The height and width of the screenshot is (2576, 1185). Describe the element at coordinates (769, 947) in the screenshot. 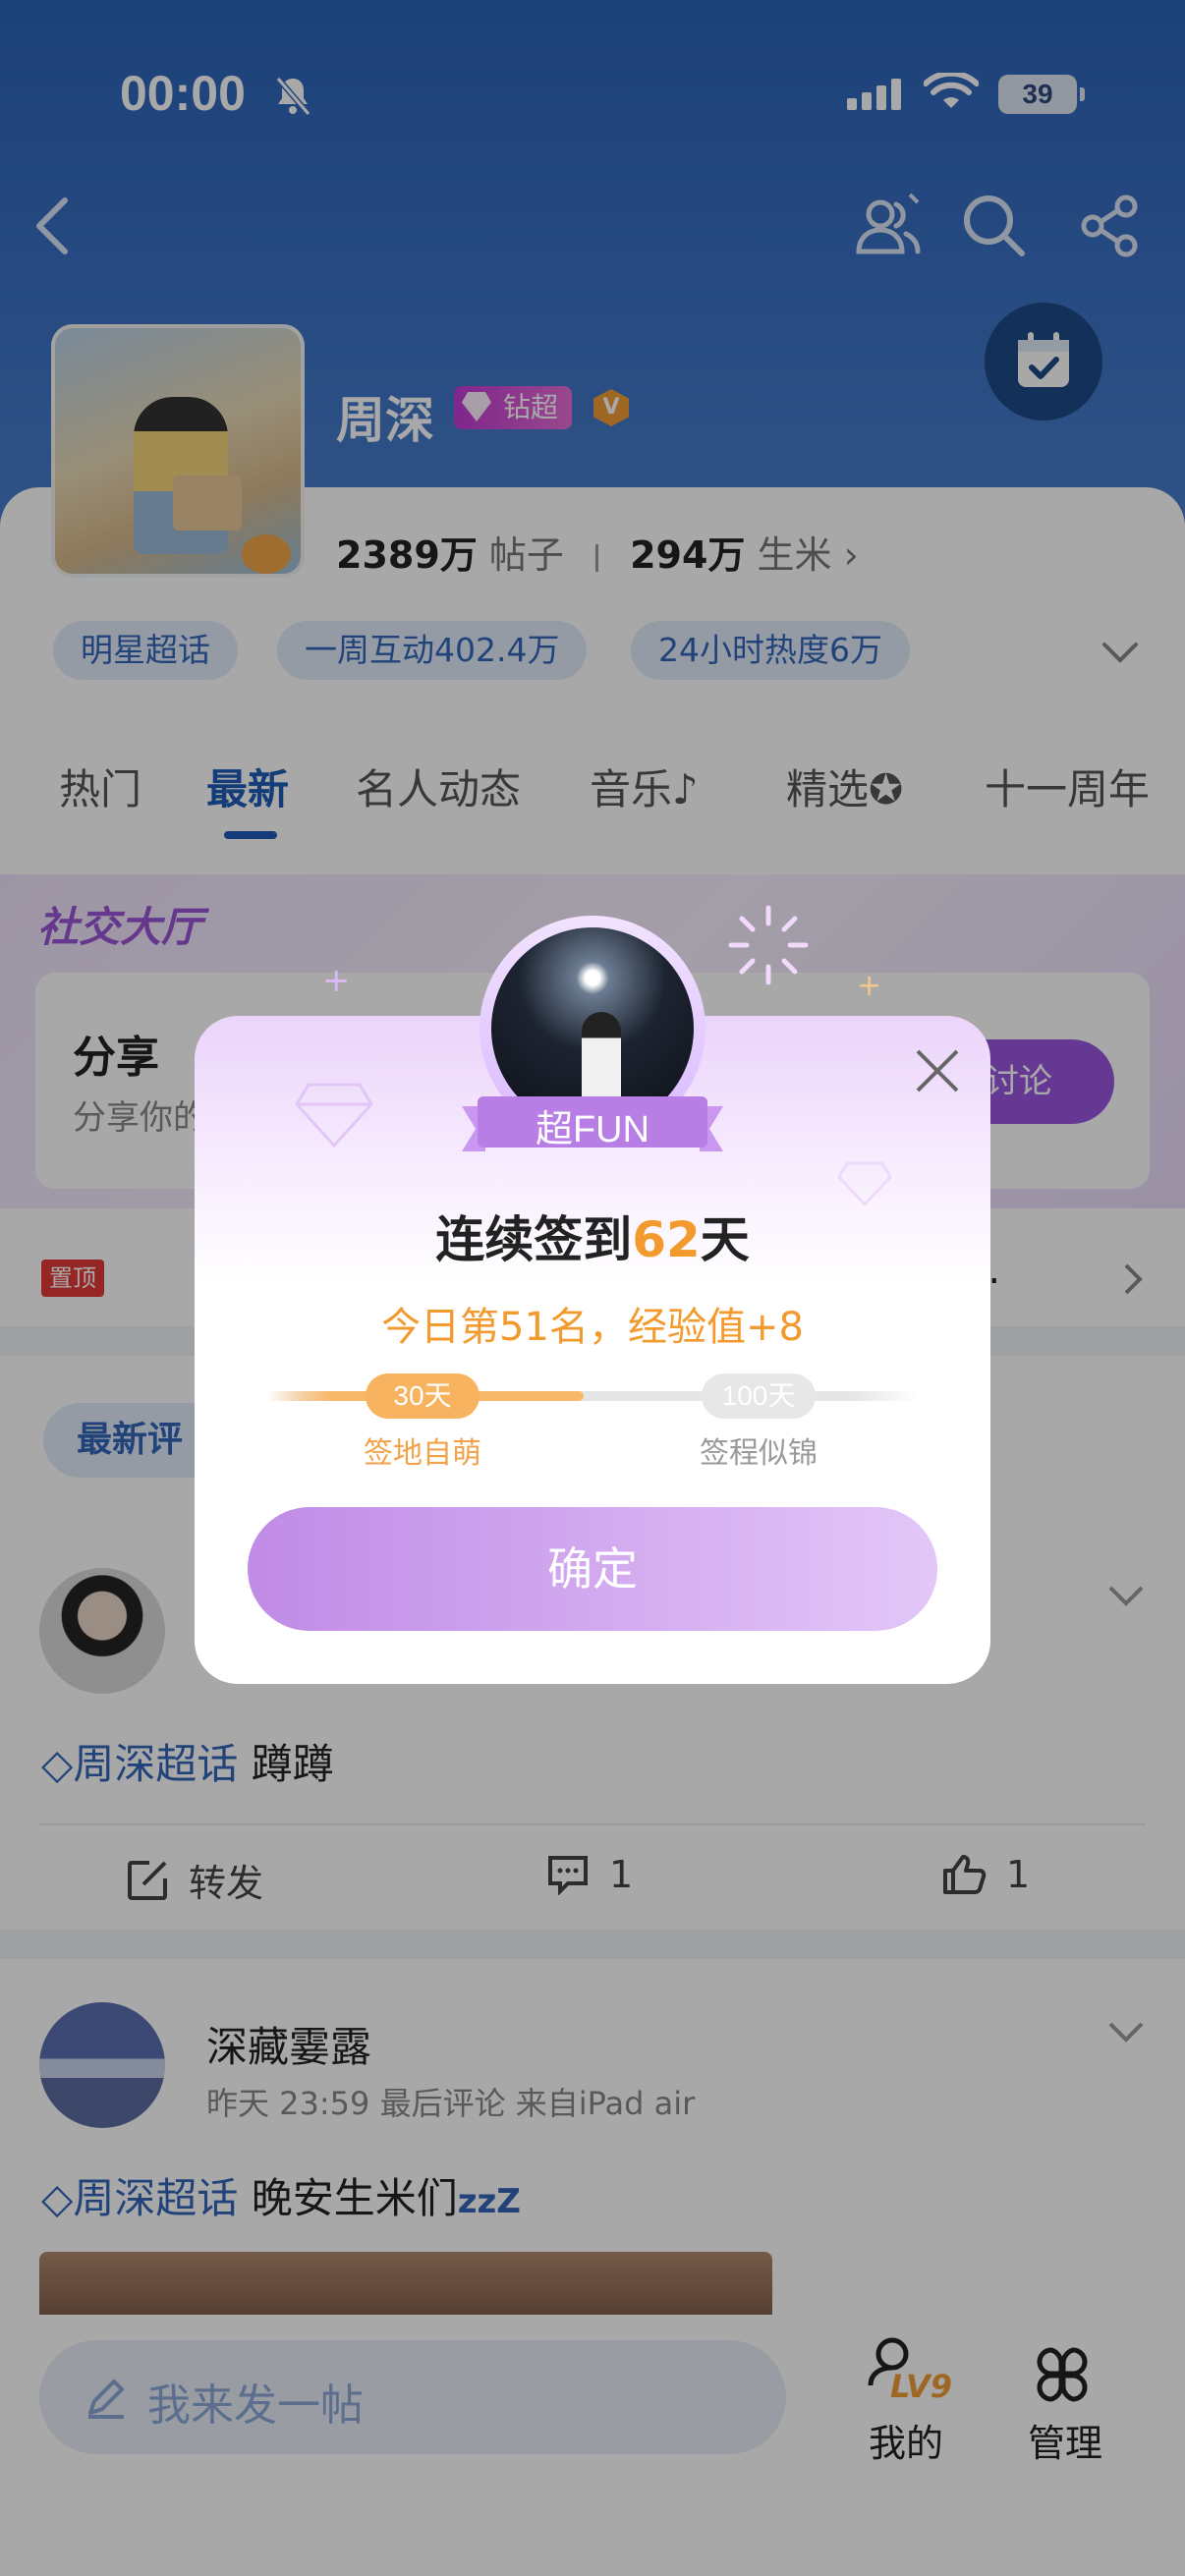

I see `sparkle-icon` at that location.